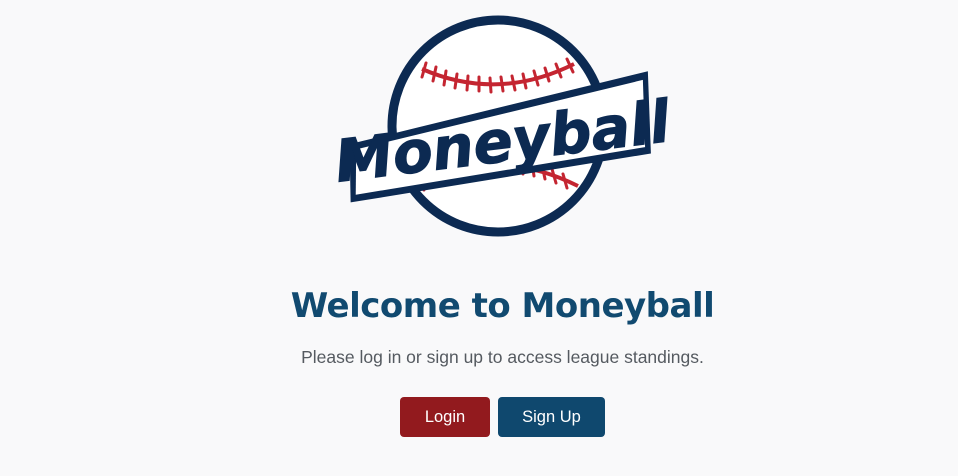 The width and height of the screenshot is (958, 476). I want to click on login-button: Login, so click(445, 417).